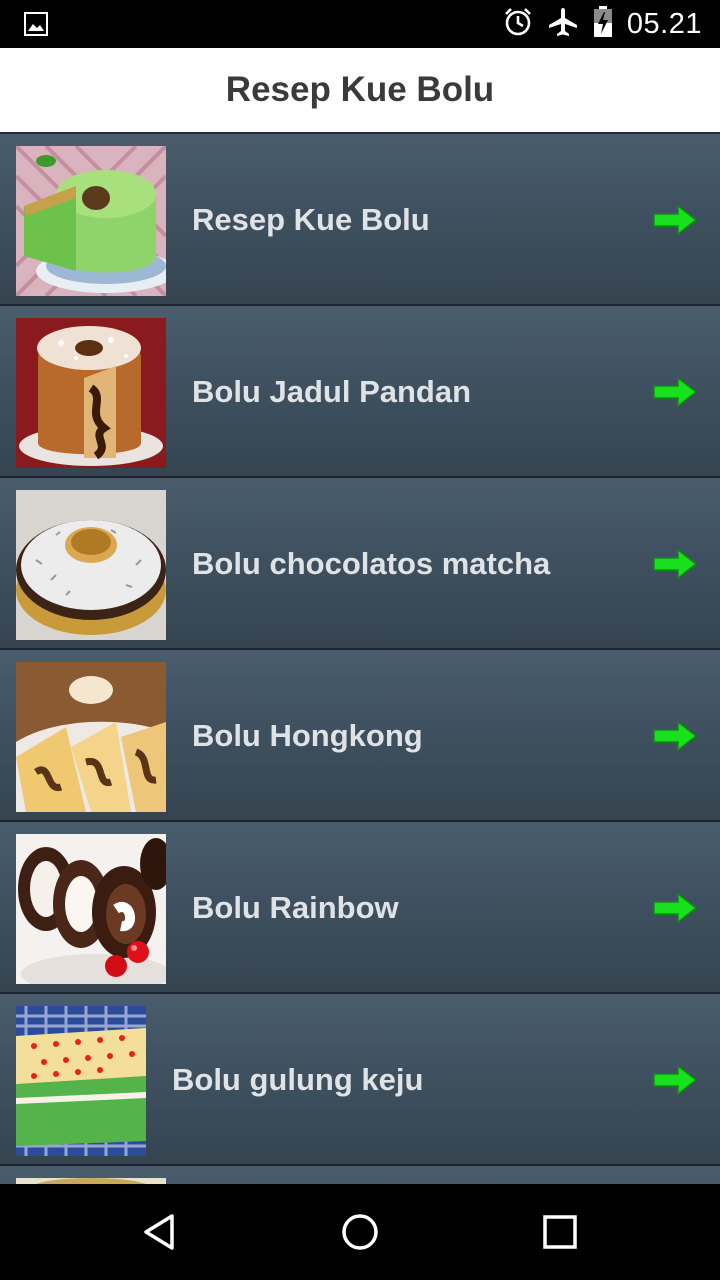 Image resolution: width=720 pixels, height=1280 pixels. Describe the element at coordinates (360, 1175) in the screenshot. I see `list-item-partial` at that location.